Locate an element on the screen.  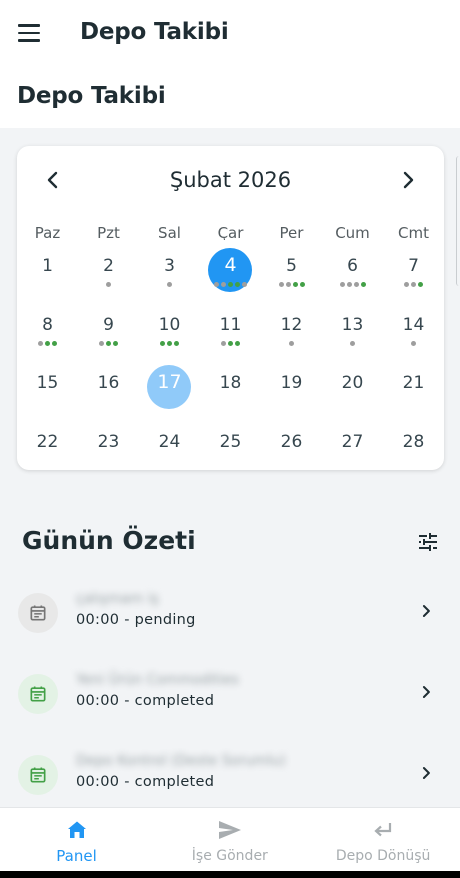
calendar-day-8: 8 is located at coordinates (47, 334).